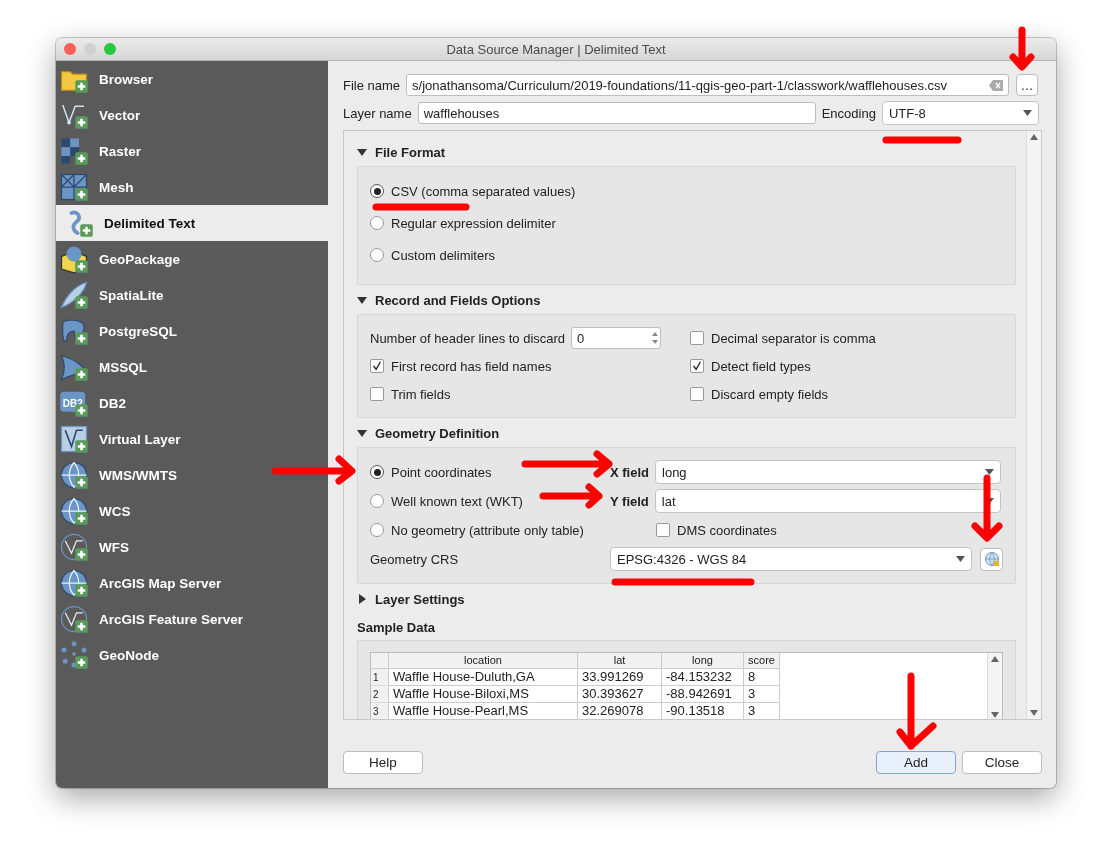 The width and height of the screenshot is (1112, 863). Describe the element at coordinates (750, 366) in the screenshot. I see `checkbox: Detect field types` at that location.